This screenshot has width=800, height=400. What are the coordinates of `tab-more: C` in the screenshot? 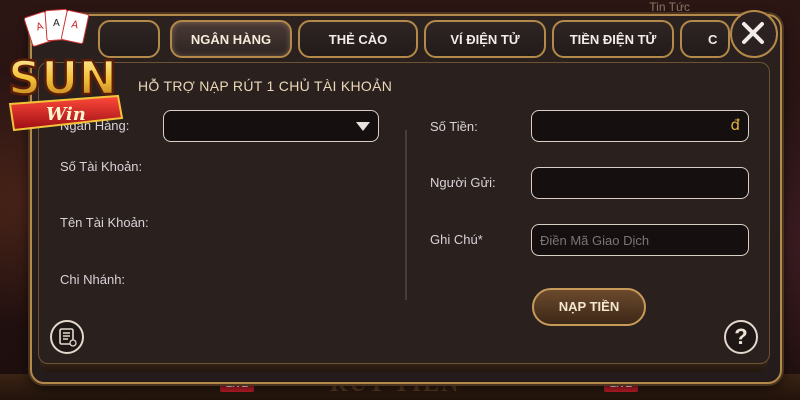 It's located at (705, 39).